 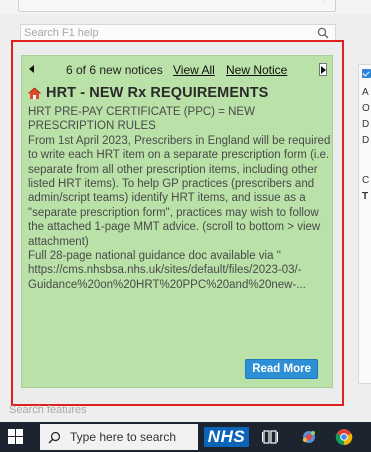 What do you see at coordinates (226, 437) in the screenshot?
I see `nhs-logo: NHS` at bounding box center [226, 437].